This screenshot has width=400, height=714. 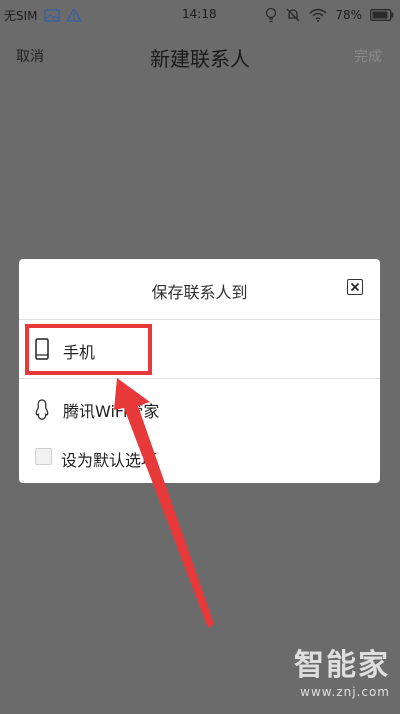 What do you see at coordinates (42, 412) in the screenshot?
I see `tencent-icon` at bounding box center [42, 412].